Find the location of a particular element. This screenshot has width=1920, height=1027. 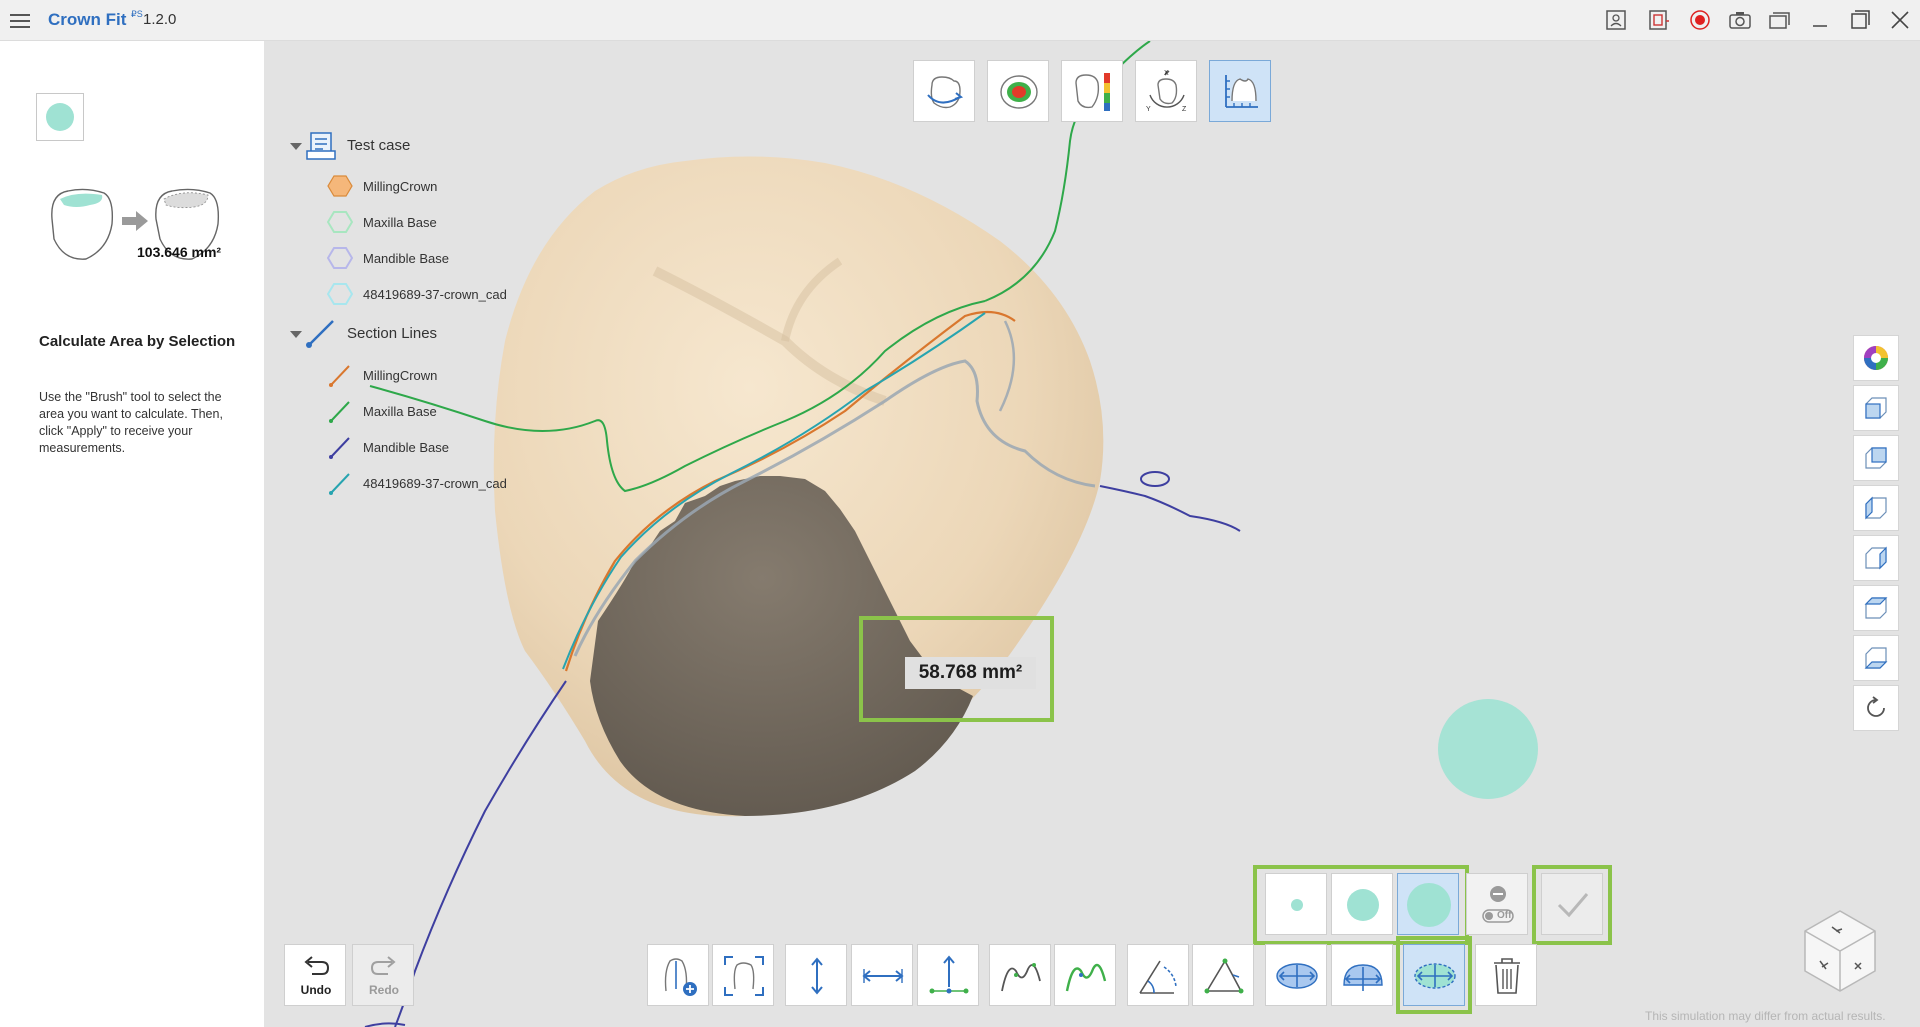

area-ellipse-button is located at coordinates (1296, 975).